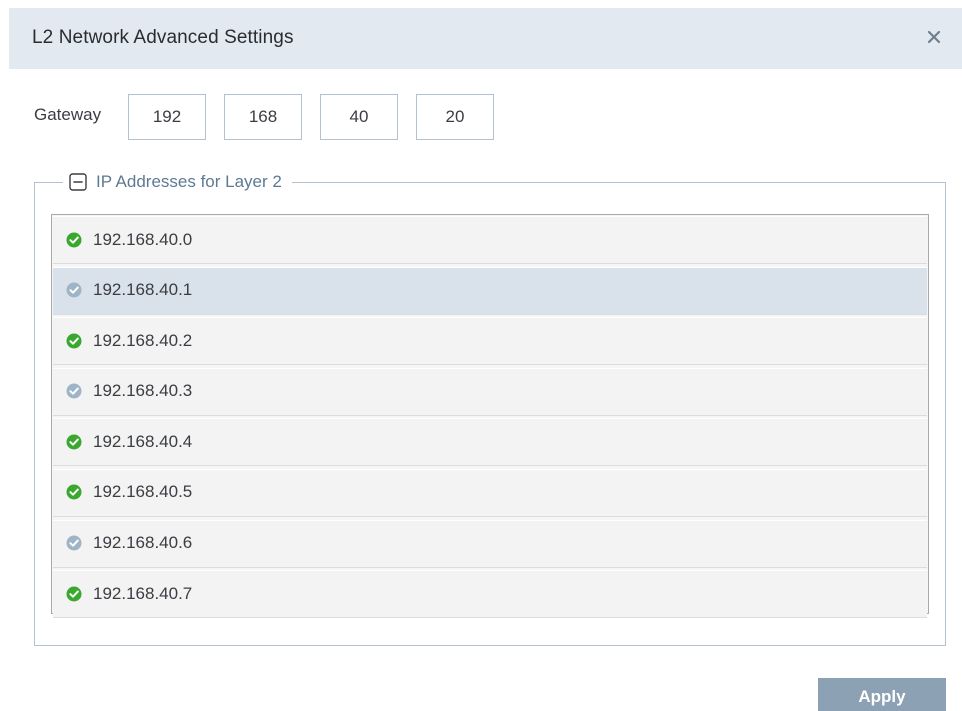  I want to click on collapse-minus-icon, so click(78, 182).